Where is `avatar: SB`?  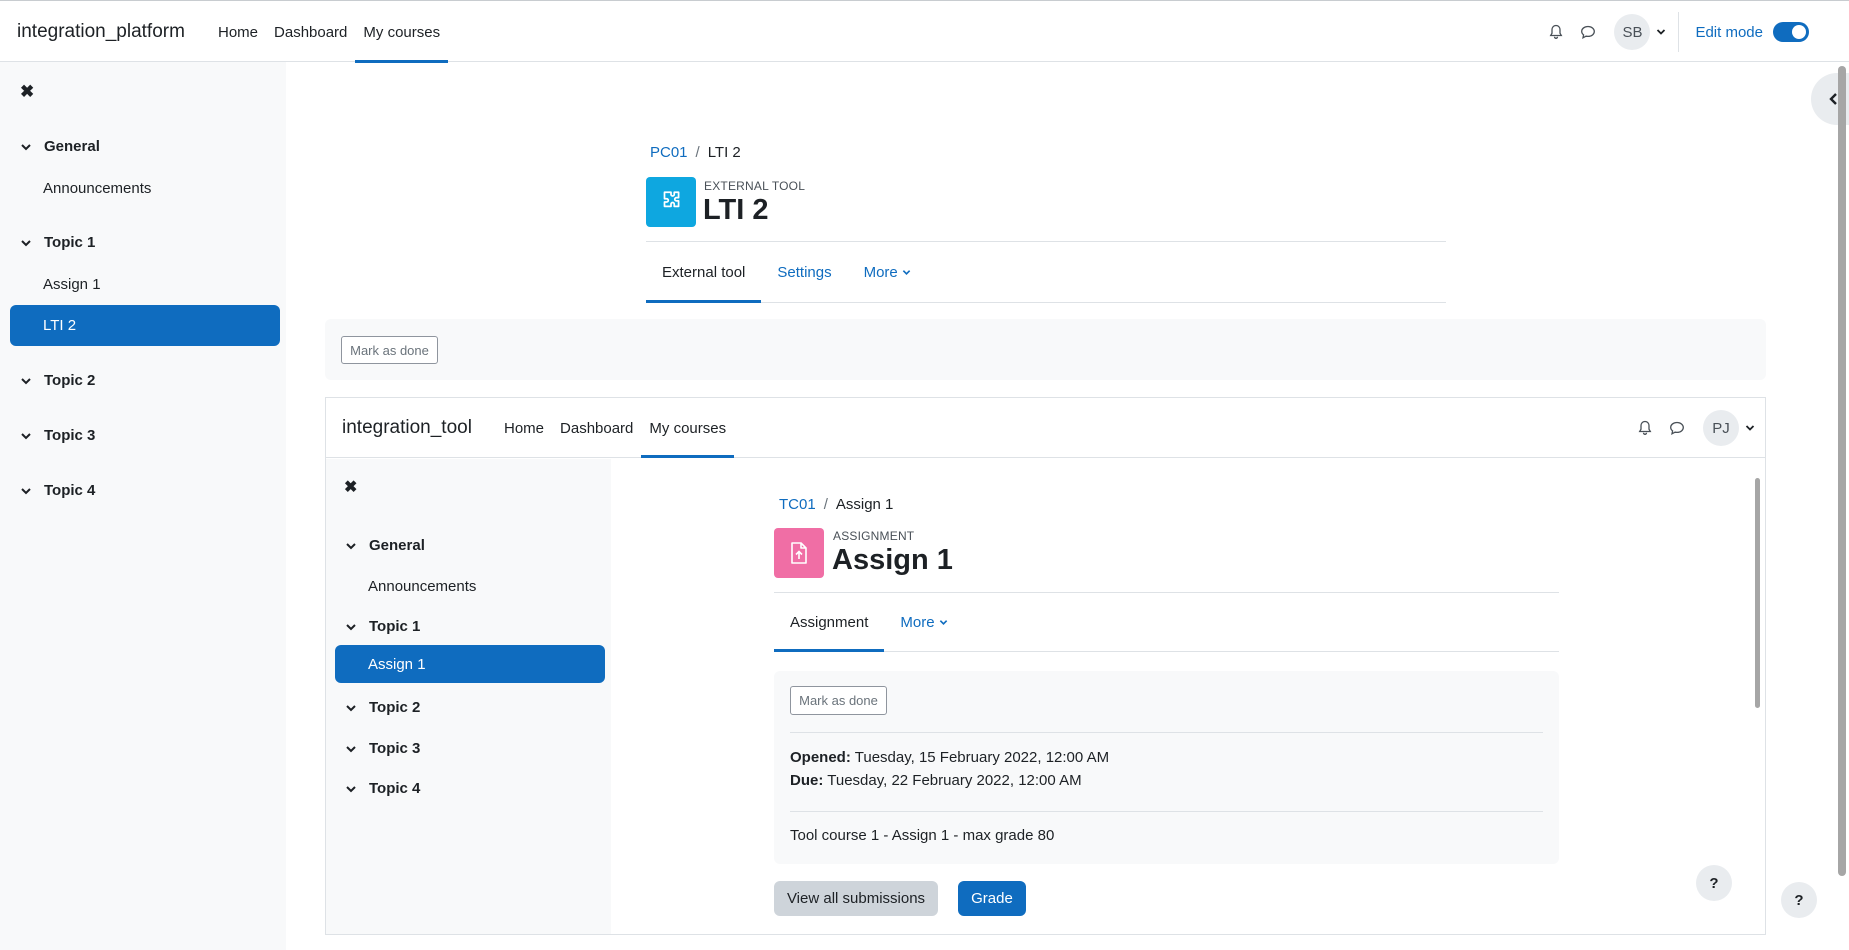 avatar: SB is located at coordinates (1632, 32).